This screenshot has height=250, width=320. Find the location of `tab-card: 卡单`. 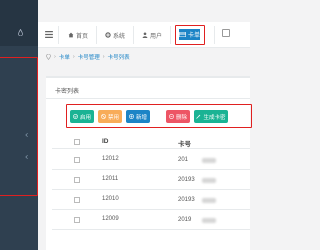

tab-card: 卡单 is located at coordinates (189, 34).